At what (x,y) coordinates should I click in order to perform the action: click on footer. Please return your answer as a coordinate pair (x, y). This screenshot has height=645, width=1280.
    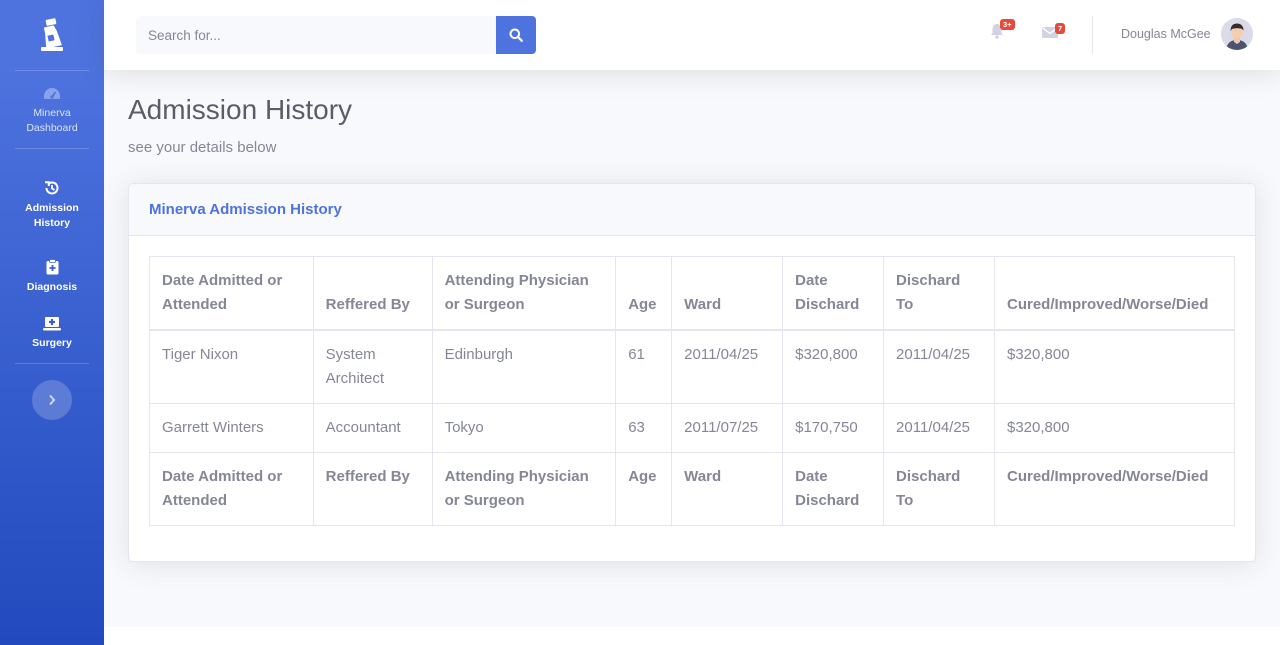
    Looking at the image, I should click on (692, 636).